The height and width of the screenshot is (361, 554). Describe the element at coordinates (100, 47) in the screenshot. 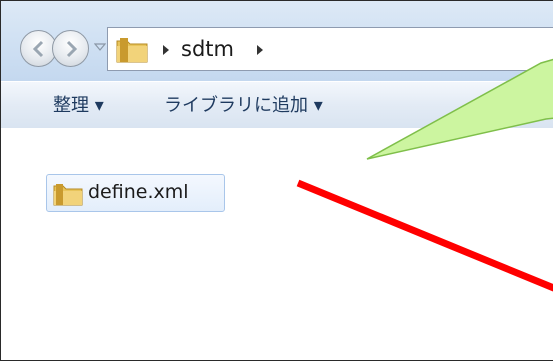

I see `history-dropdown-icon` at that location.